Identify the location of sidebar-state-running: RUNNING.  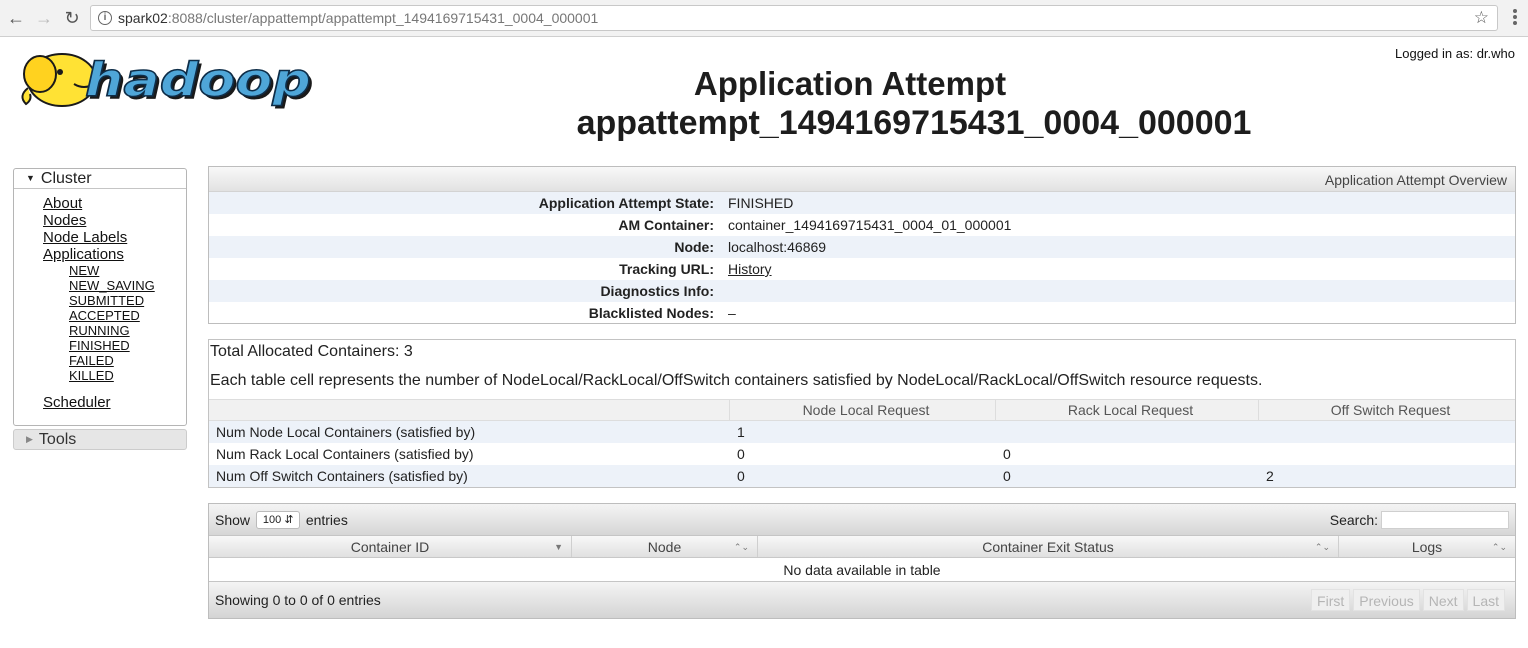
(127, 330).